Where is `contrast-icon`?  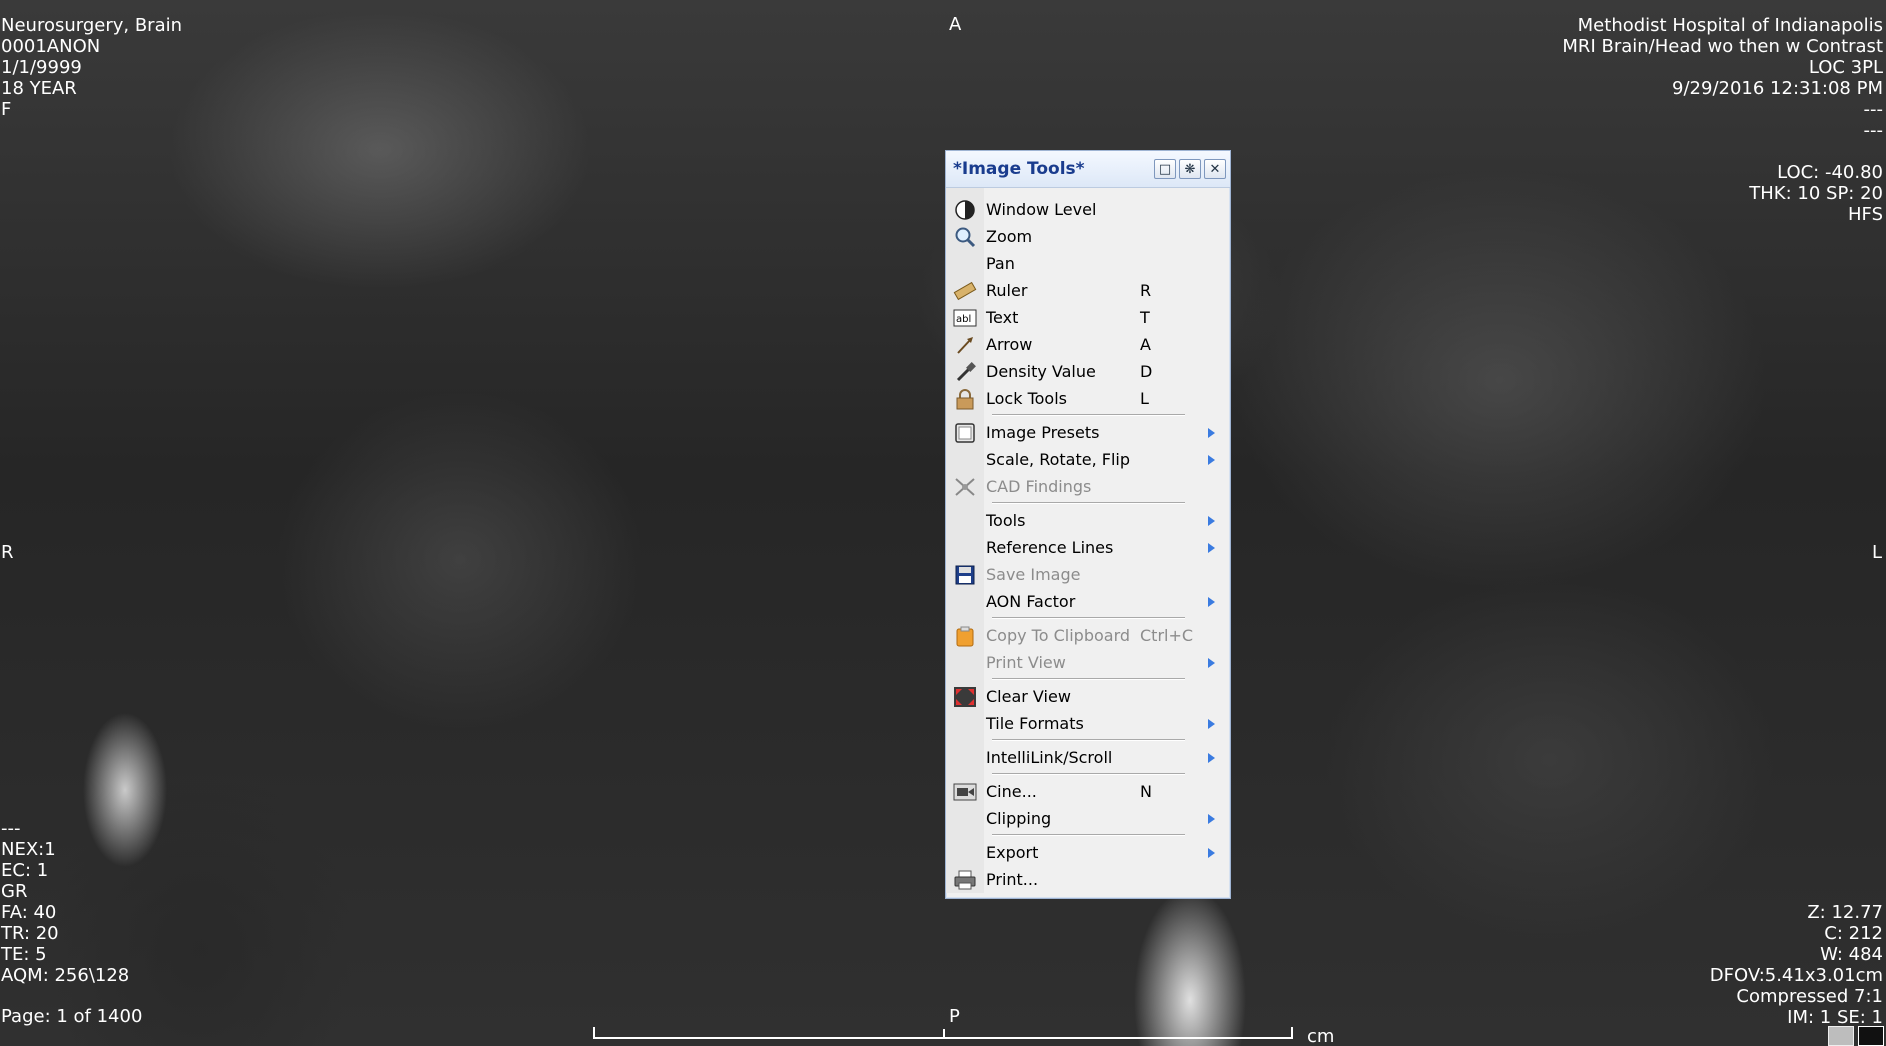 contrast-icon is located at coordinates (965, 210).